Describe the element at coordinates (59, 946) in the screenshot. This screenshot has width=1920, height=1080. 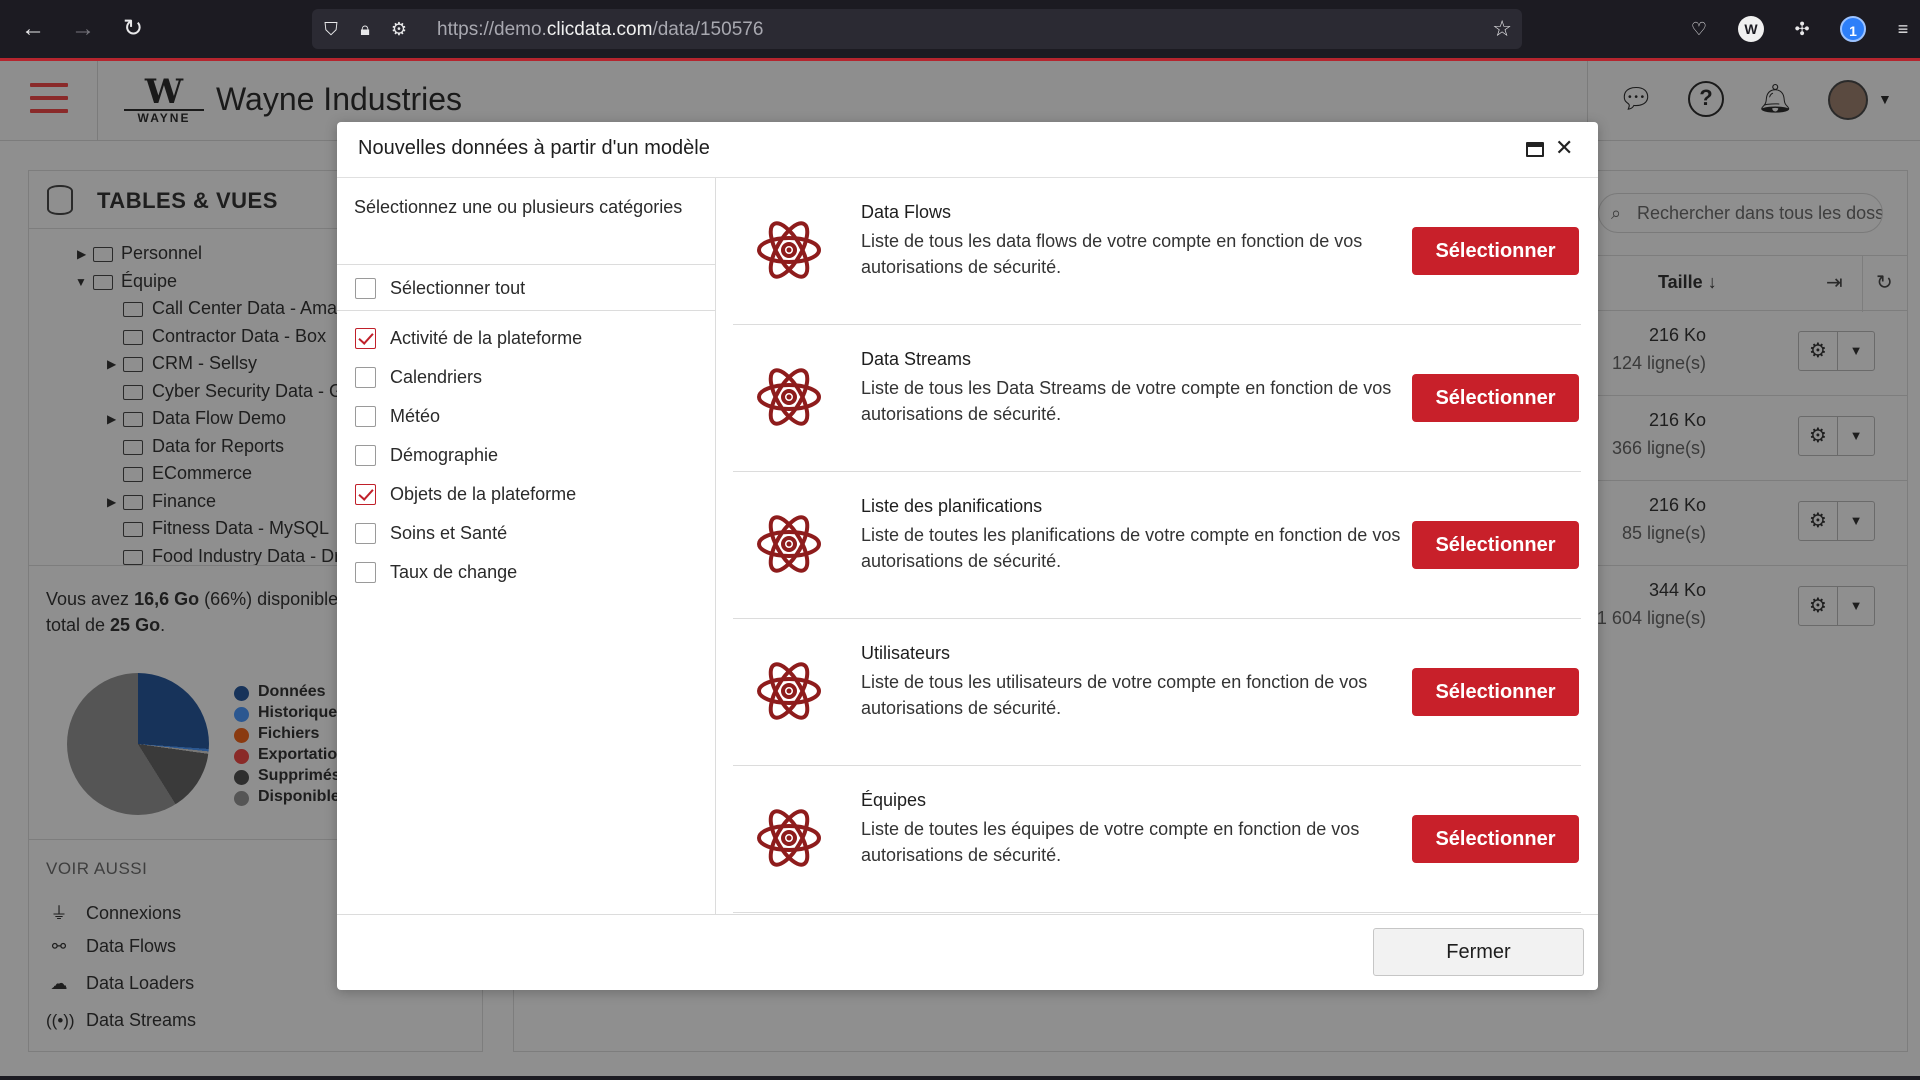
I see `flow-icon: ⚯` at that location.